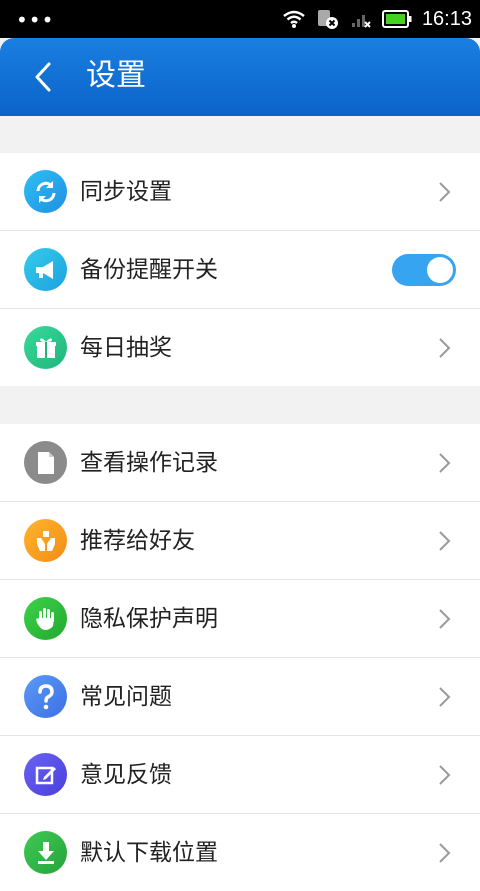 This screenshot has height=891, width=480. I want to click on settings-row-default-download: 默认下载位置, so click(240, 852).